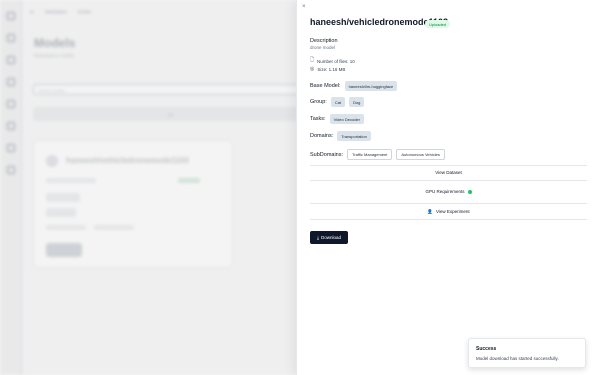  I want to click on status-dot-icon, so click(469, 191).